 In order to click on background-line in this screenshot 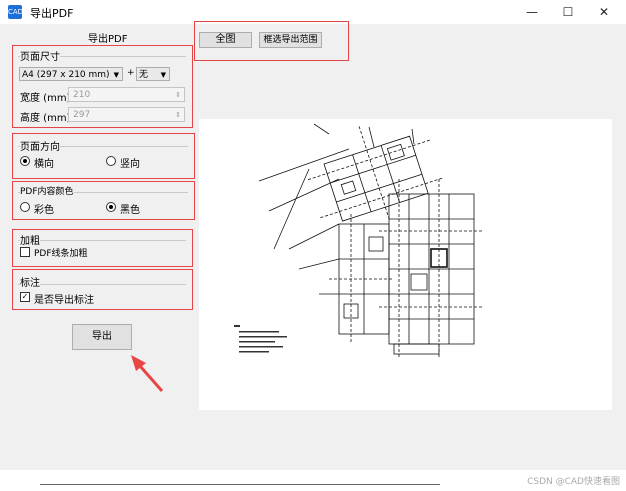, I will do `click(240, 484)`.